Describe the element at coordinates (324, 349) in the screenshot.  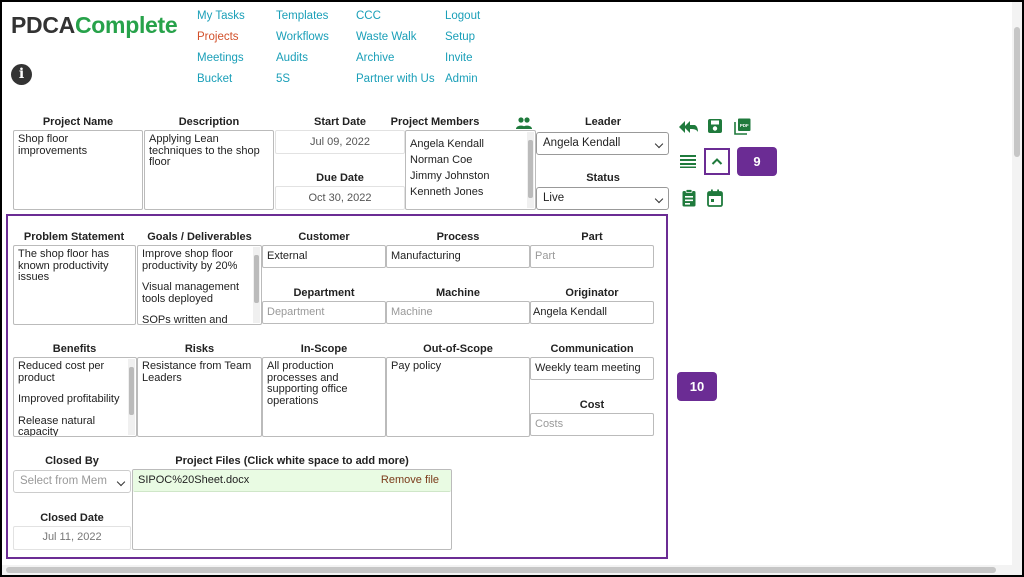
I see `in-scope-label: In-Scope` at that location.